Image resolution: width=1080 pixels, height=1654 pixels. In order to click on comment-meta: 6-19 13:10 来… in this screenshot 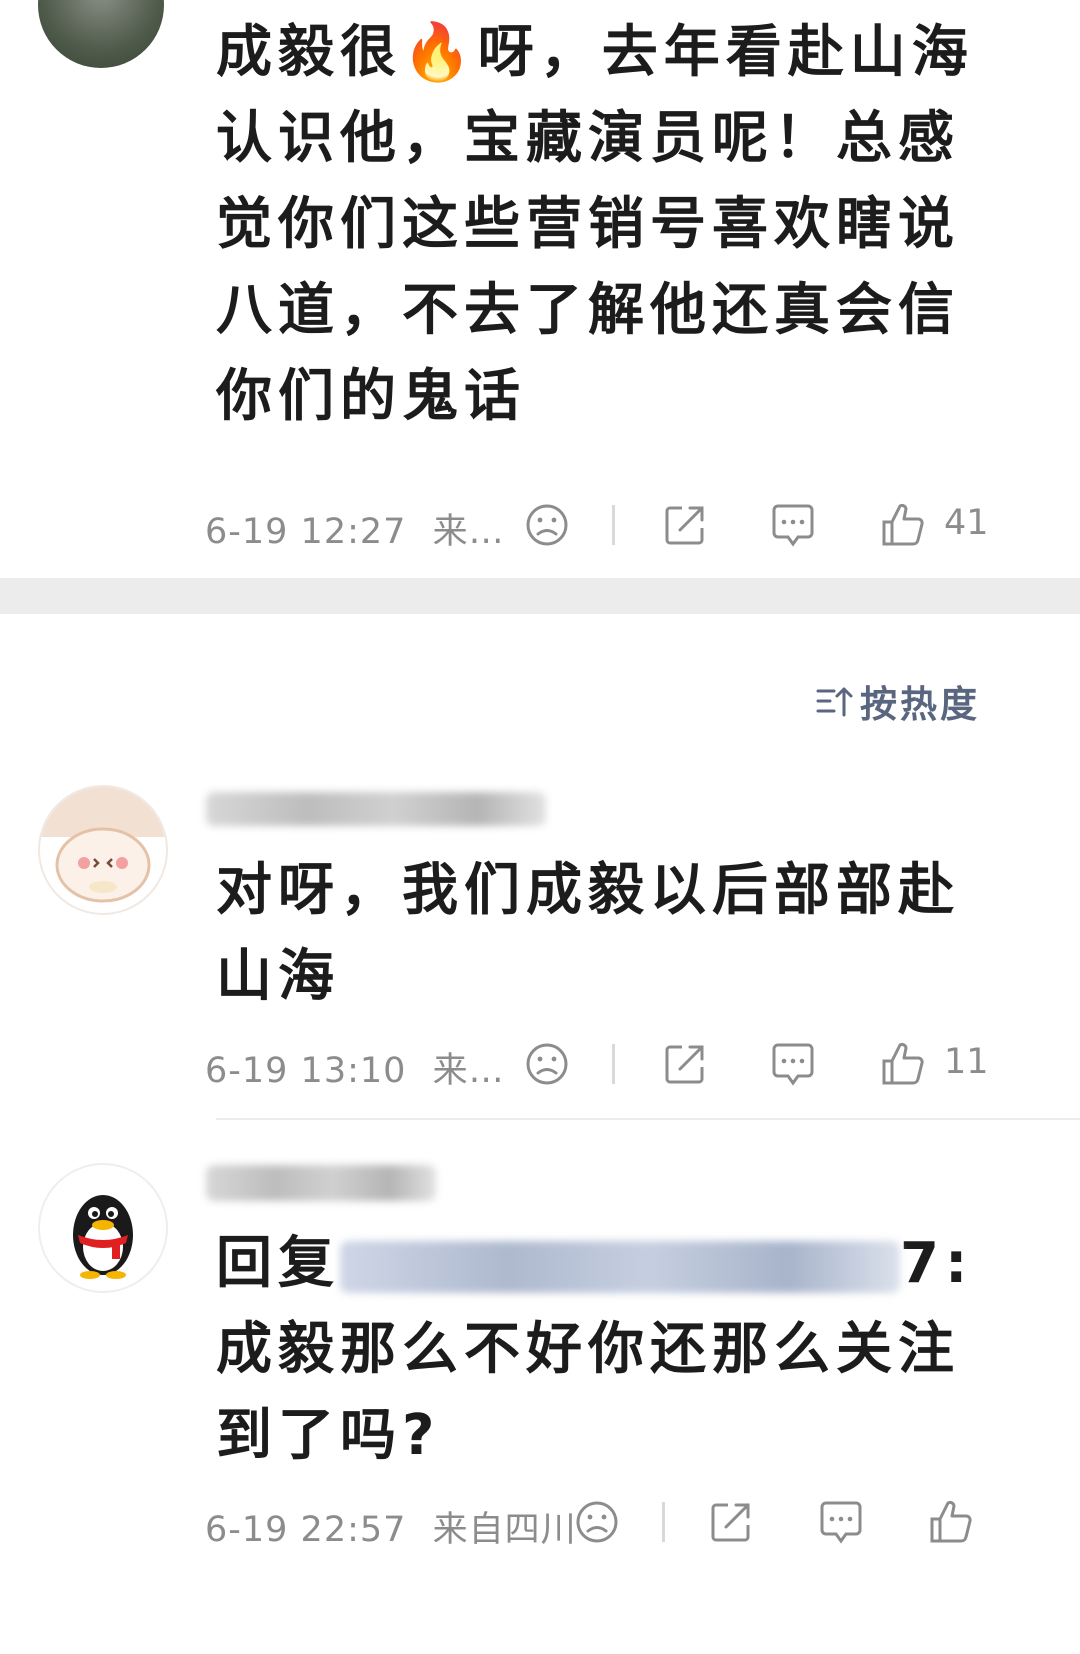, I will do `click(355, 1067)`.